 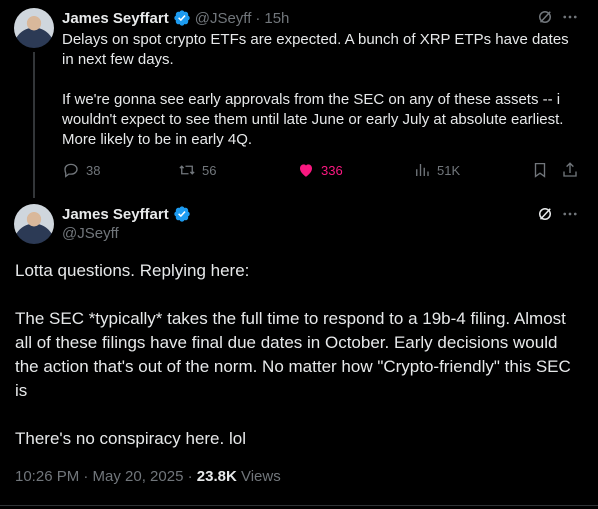 I want to click on views-label: Views, so click(x=260, y=476).